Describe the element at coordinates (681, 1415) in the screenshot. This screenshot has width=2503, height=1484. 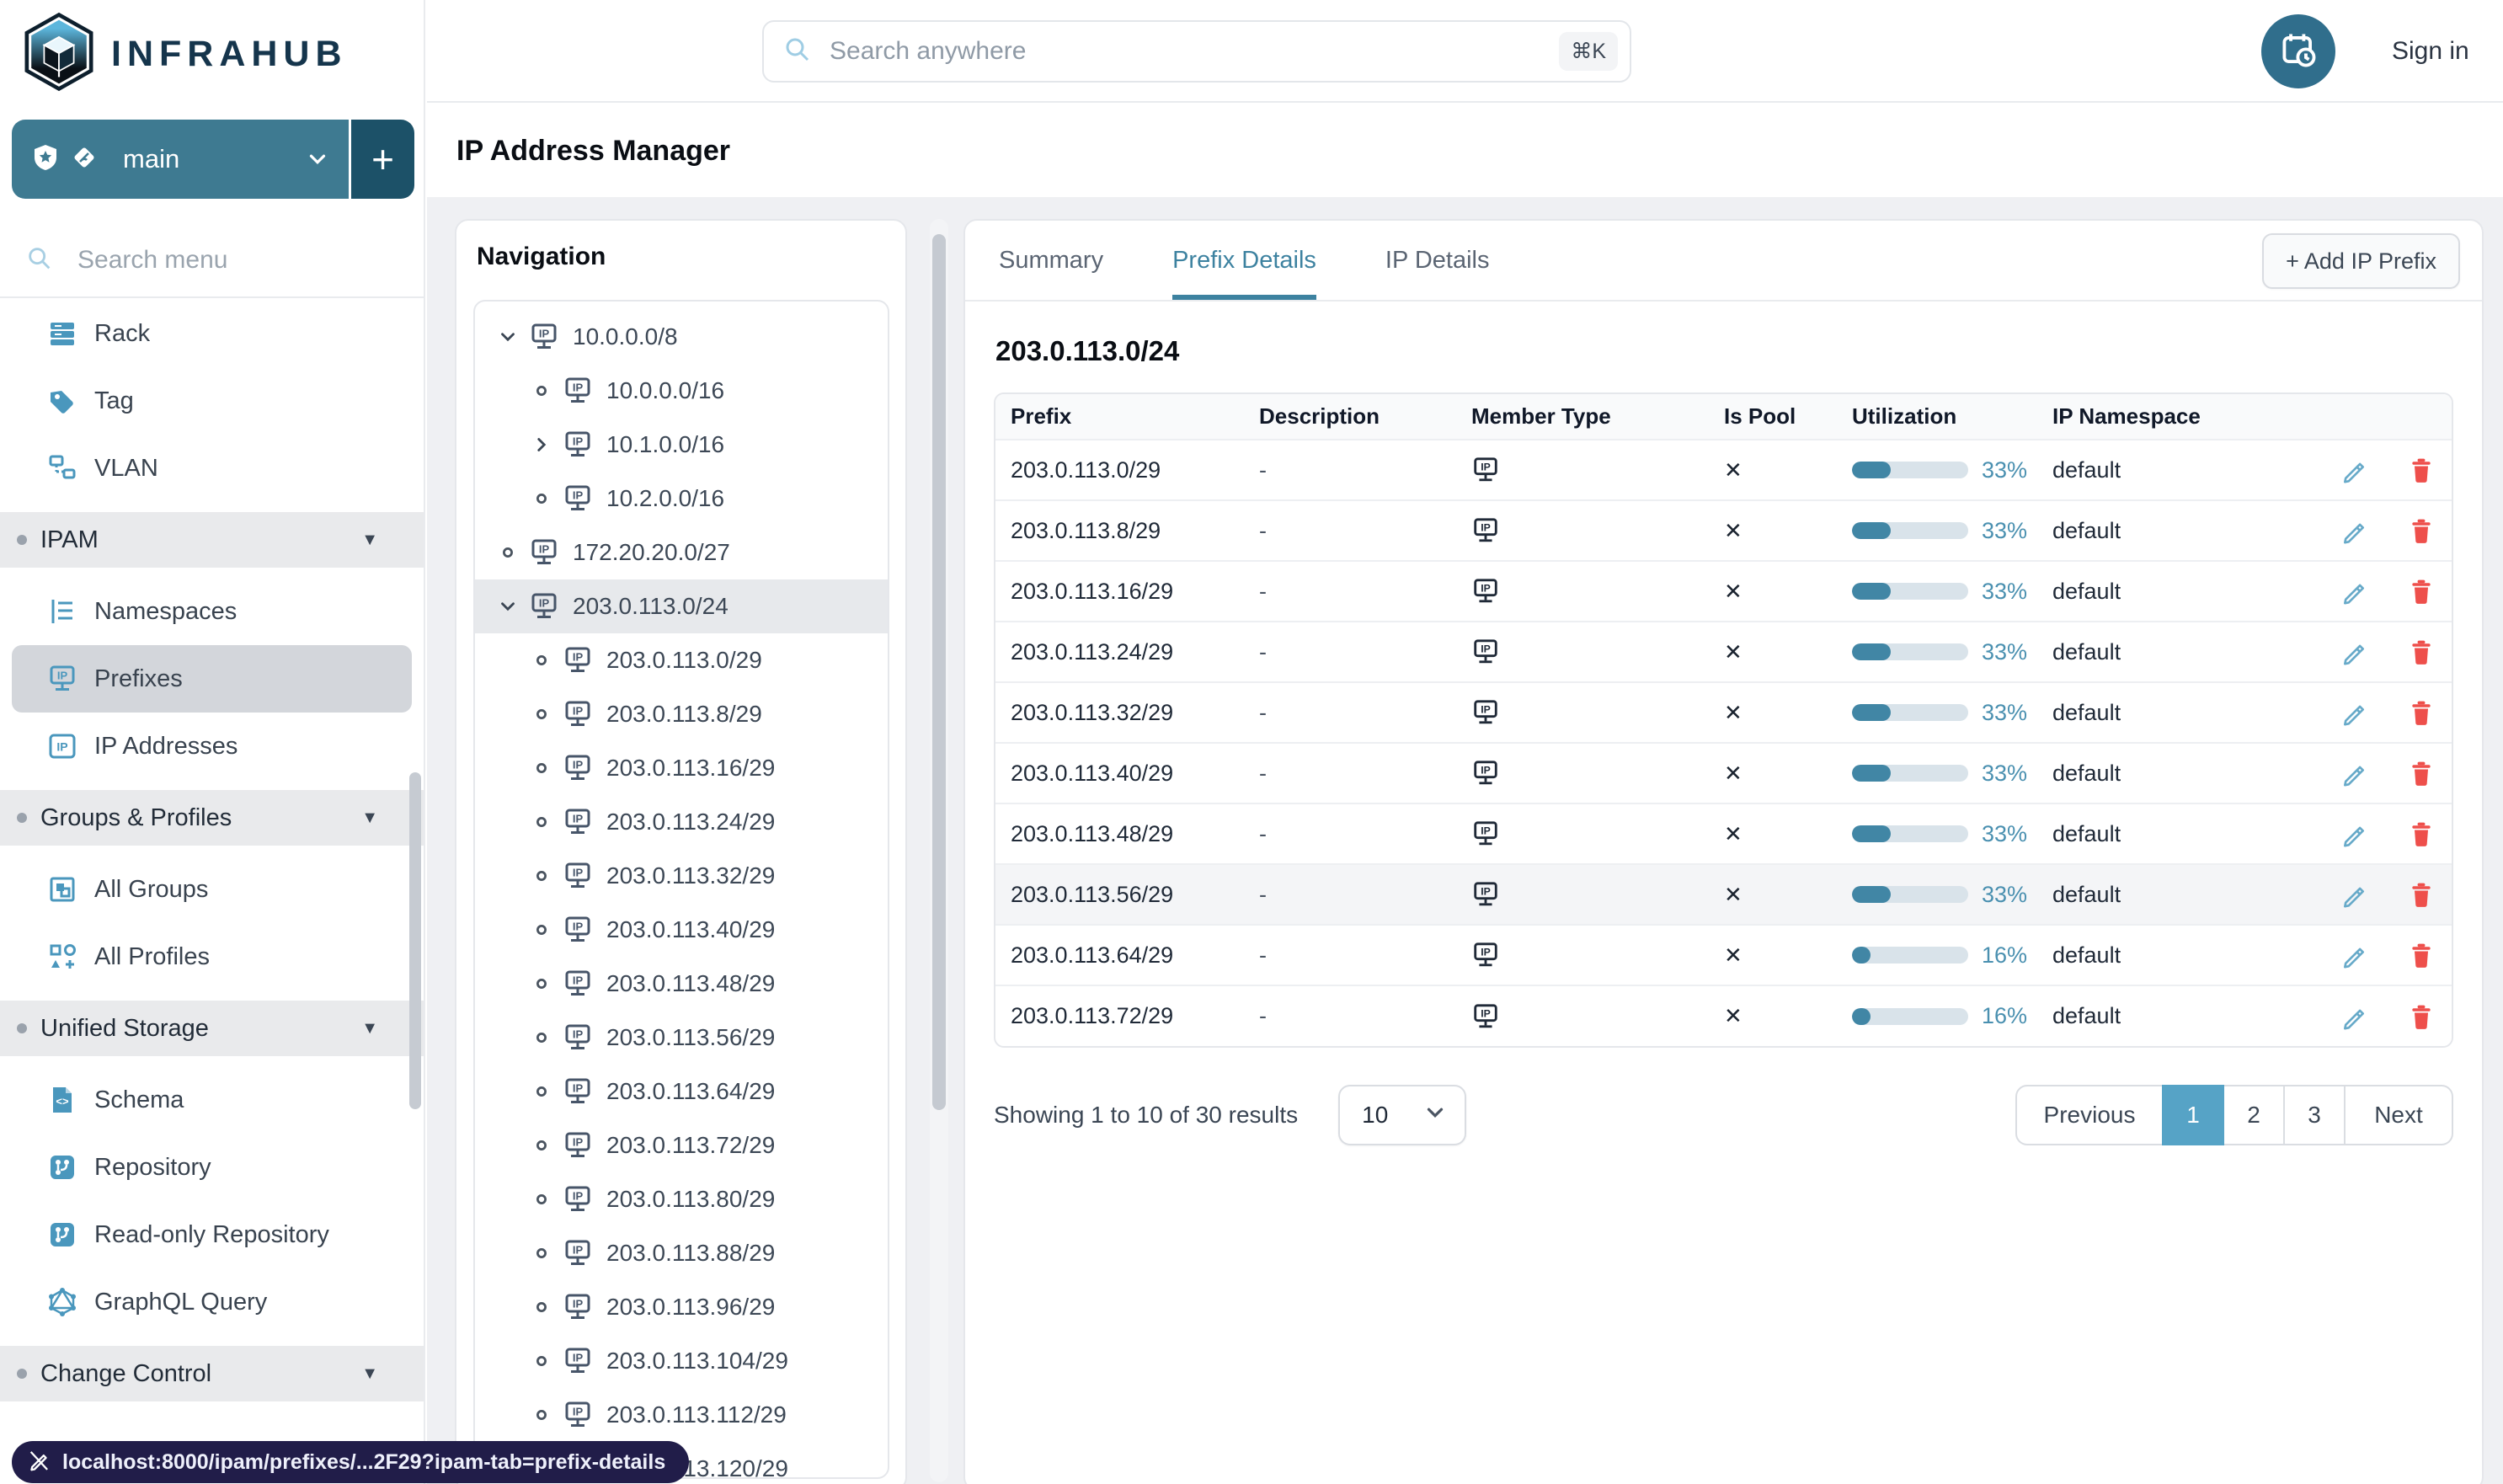
I see `tree-item-203-0-113-112-29: IP 203.0.113.112/29` at that location.